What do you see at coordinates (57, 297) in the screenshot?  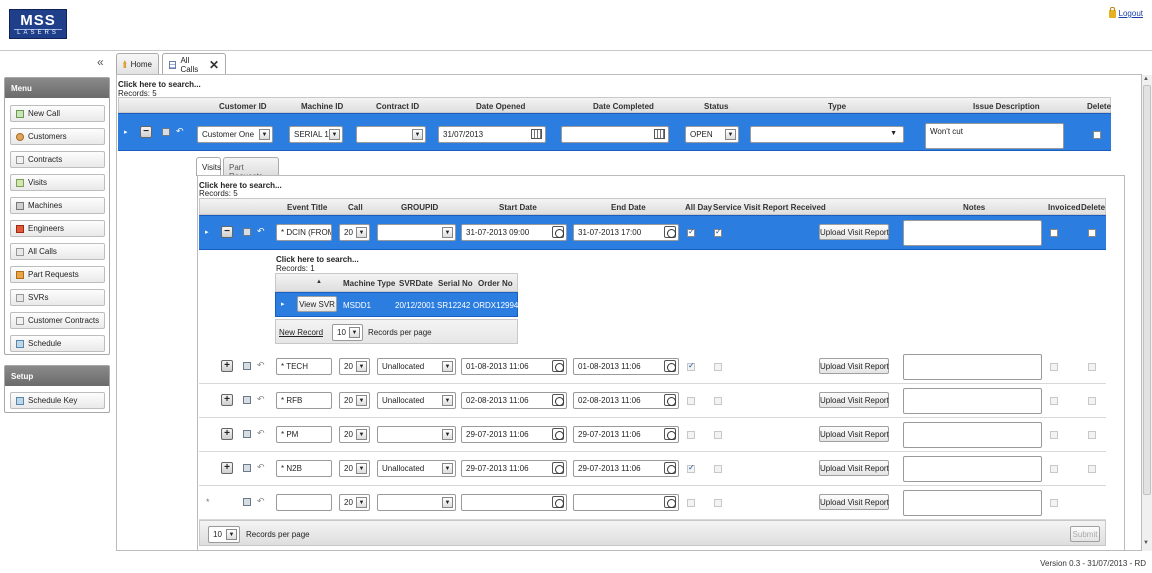 I see `sidebar-item-svrs: SVRs` at bounding box center [57, 297].